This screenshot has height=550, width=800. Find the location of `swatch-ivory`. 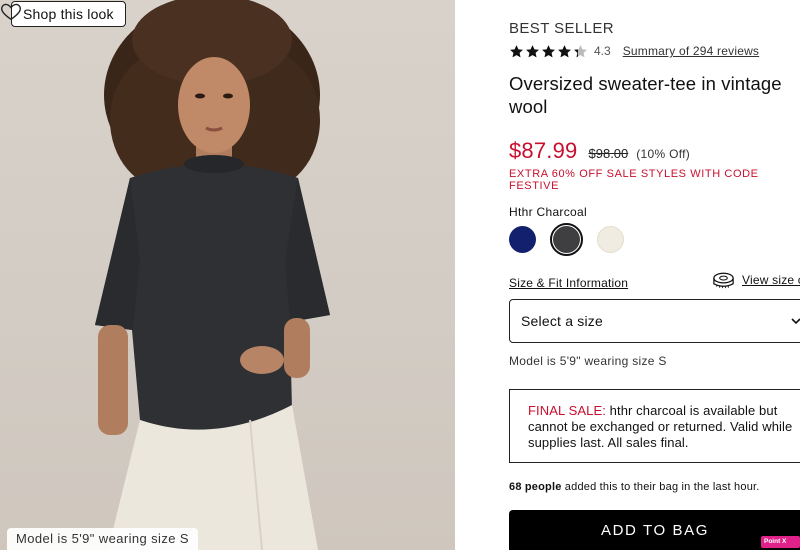

swatch-ivory is located at coordinates (610, 239).